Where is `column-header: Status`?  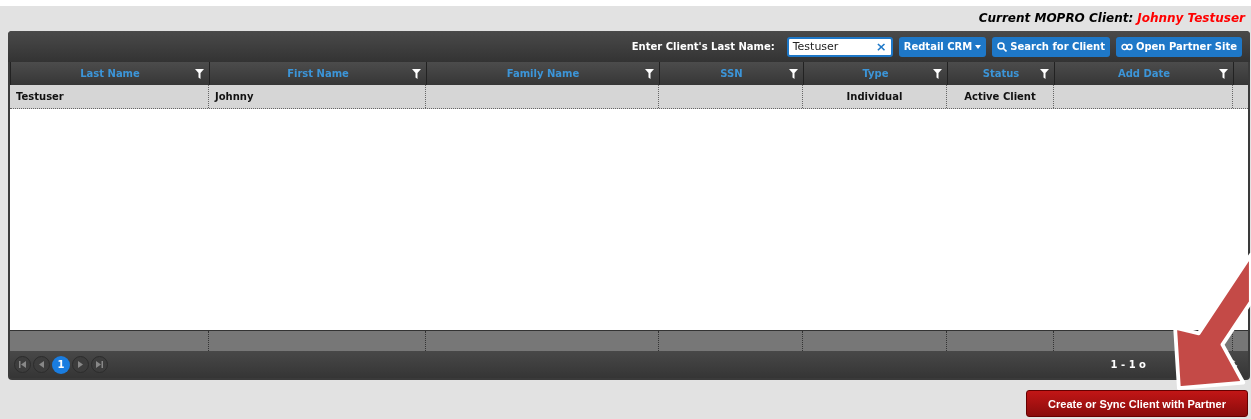 column-header: Status is located at coordinates (1001, 73).